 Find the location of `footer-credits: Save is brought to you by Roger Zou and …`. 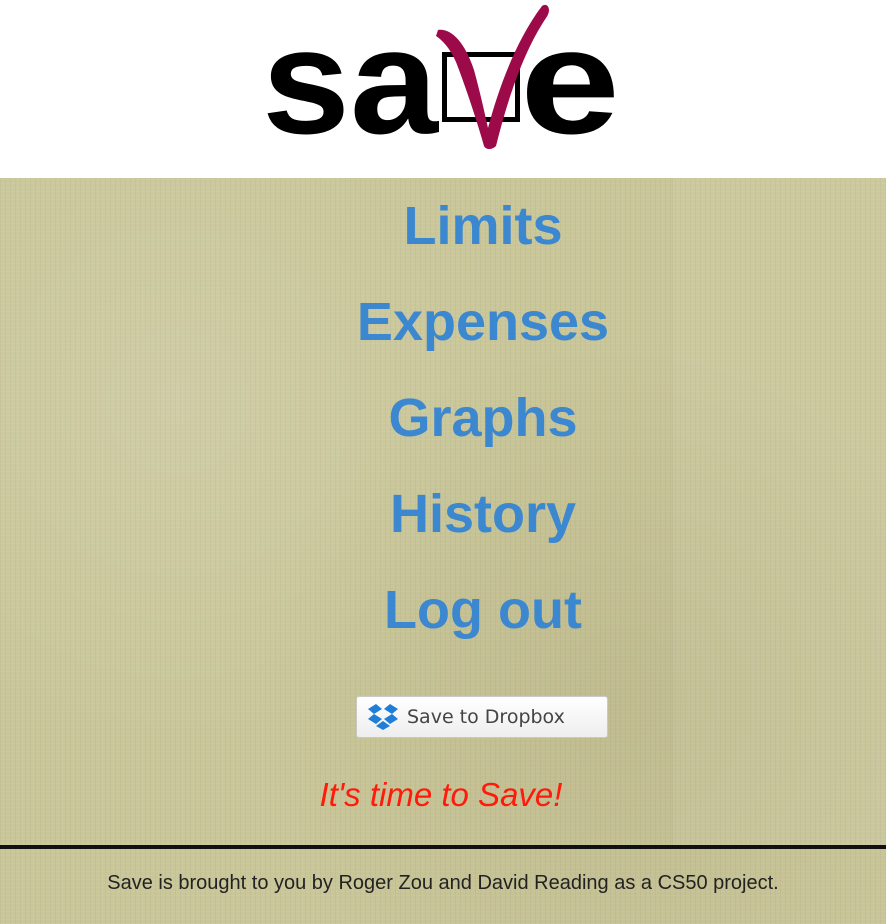

footer-credits: Save is brought to you by Roger Zou and … is located at coordinates (443, 883).